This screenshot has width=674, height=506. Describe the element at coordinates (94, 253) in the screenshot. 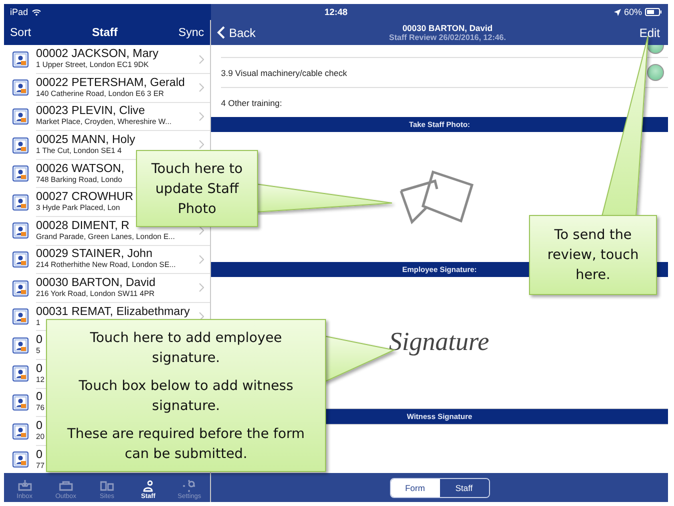

I see `staff-name: 00029 STAINER, John` at that location.